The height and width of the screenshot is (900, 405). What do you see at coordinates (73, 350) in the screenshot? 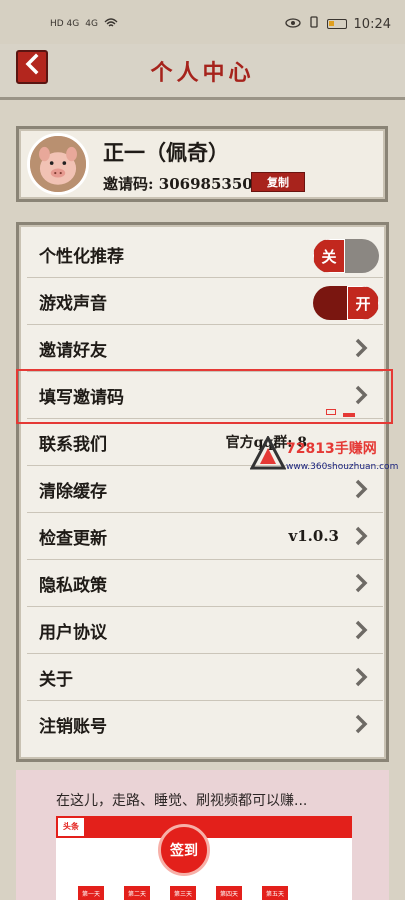
I see `row-label: 邀请好友` at bounding box center [73, 350].